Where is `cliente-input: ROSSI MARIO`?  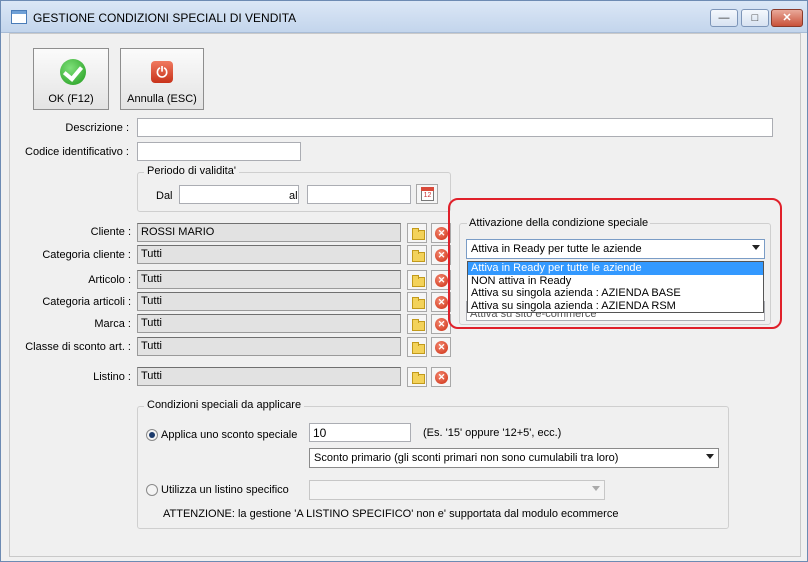
cliente-input: ROSSI MARIO is located at coordinates (269, 232).